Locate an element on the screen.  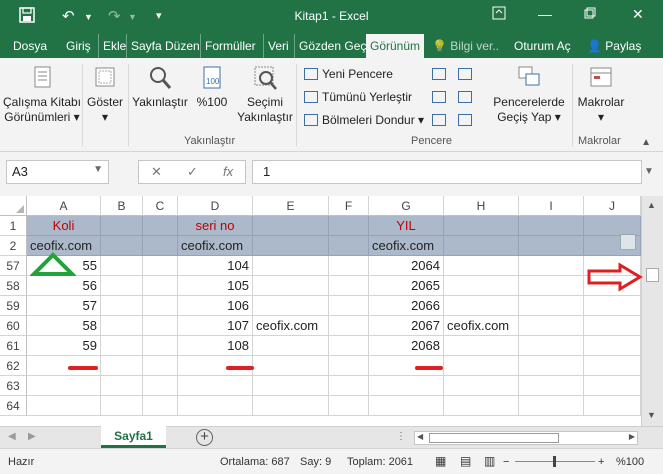
cell-h57 is located at coordinates (481, 266).